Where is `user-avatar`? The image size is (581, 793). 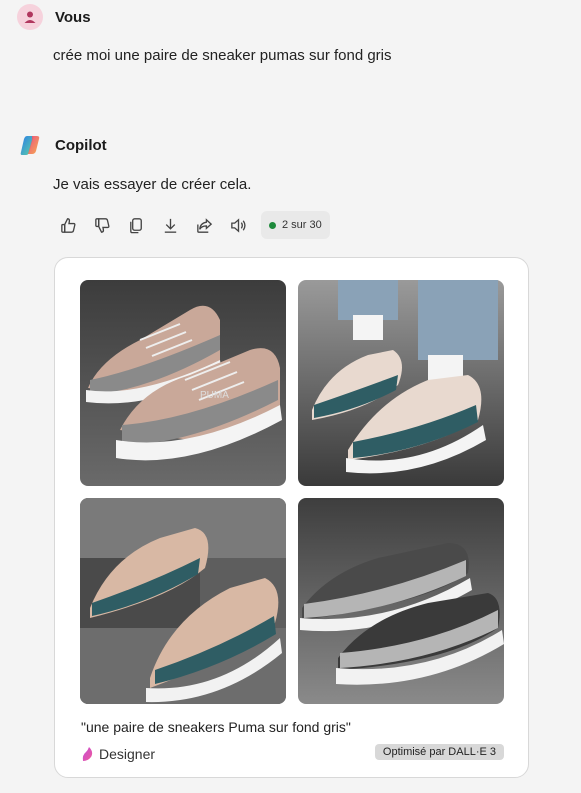 user-avatar is located at coordinates (30, 17).